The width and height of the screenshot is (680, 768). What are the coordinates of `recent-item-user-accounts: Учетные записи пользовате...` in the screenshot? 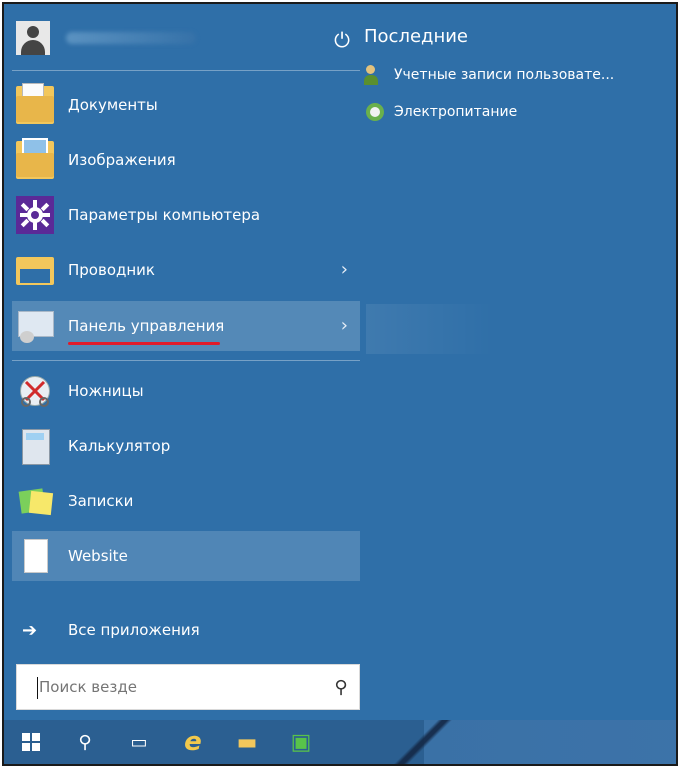 It's located at (489, 75).